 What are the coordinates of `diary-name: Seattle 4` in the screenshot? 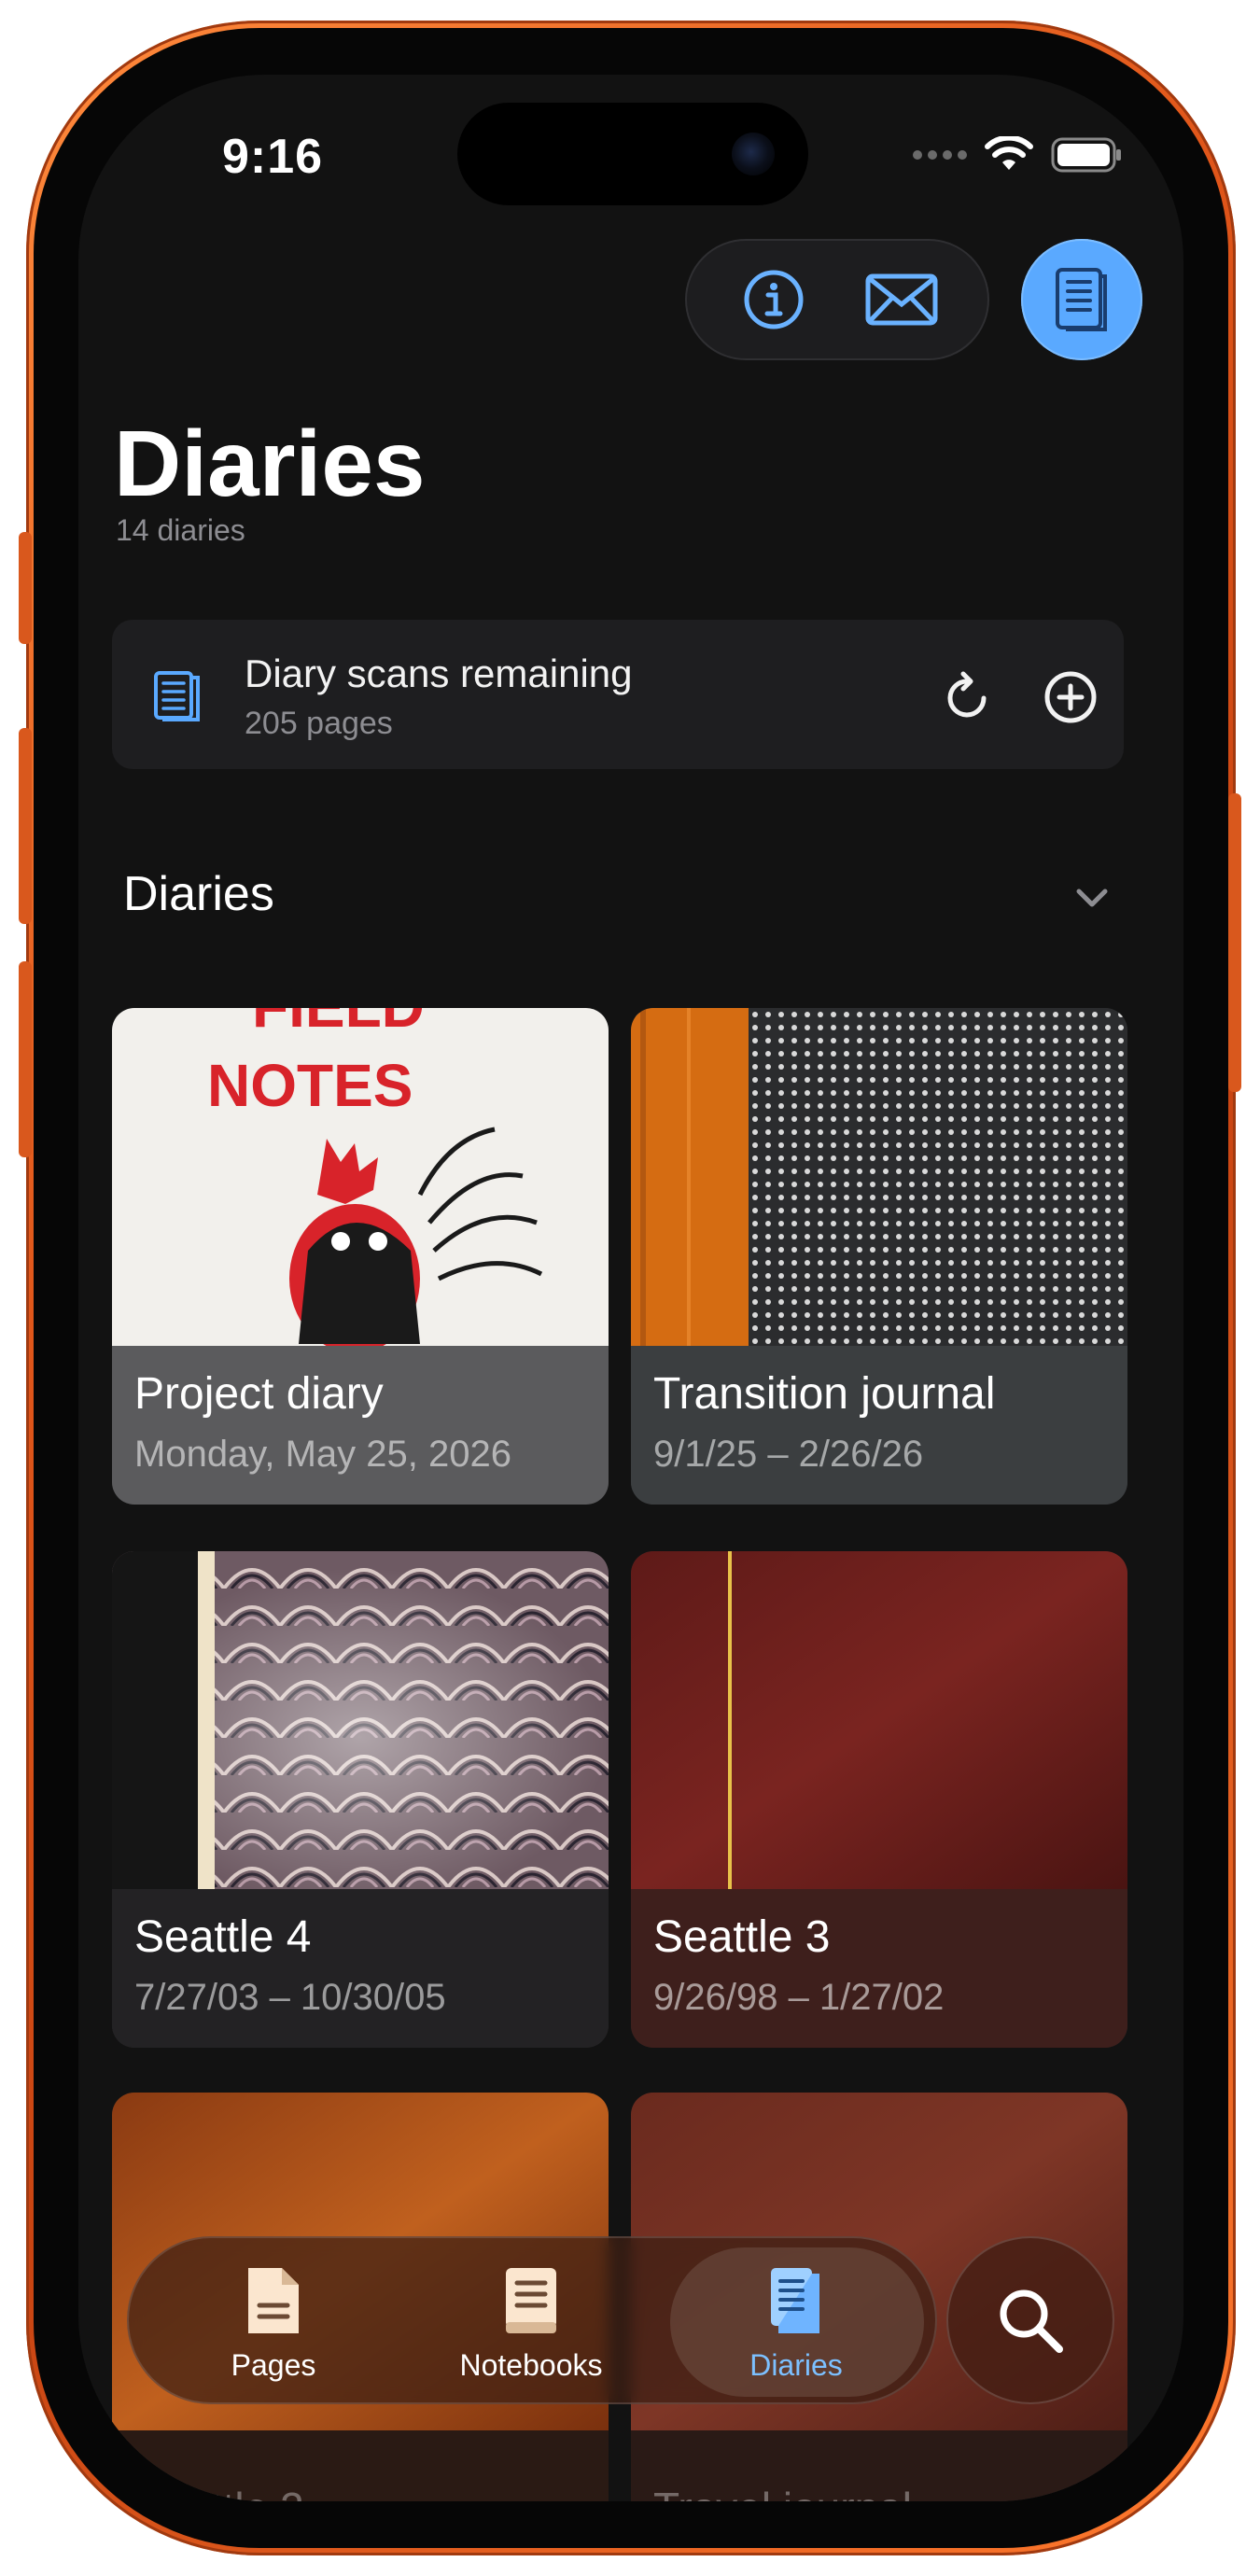 It's located at (223, 1937).